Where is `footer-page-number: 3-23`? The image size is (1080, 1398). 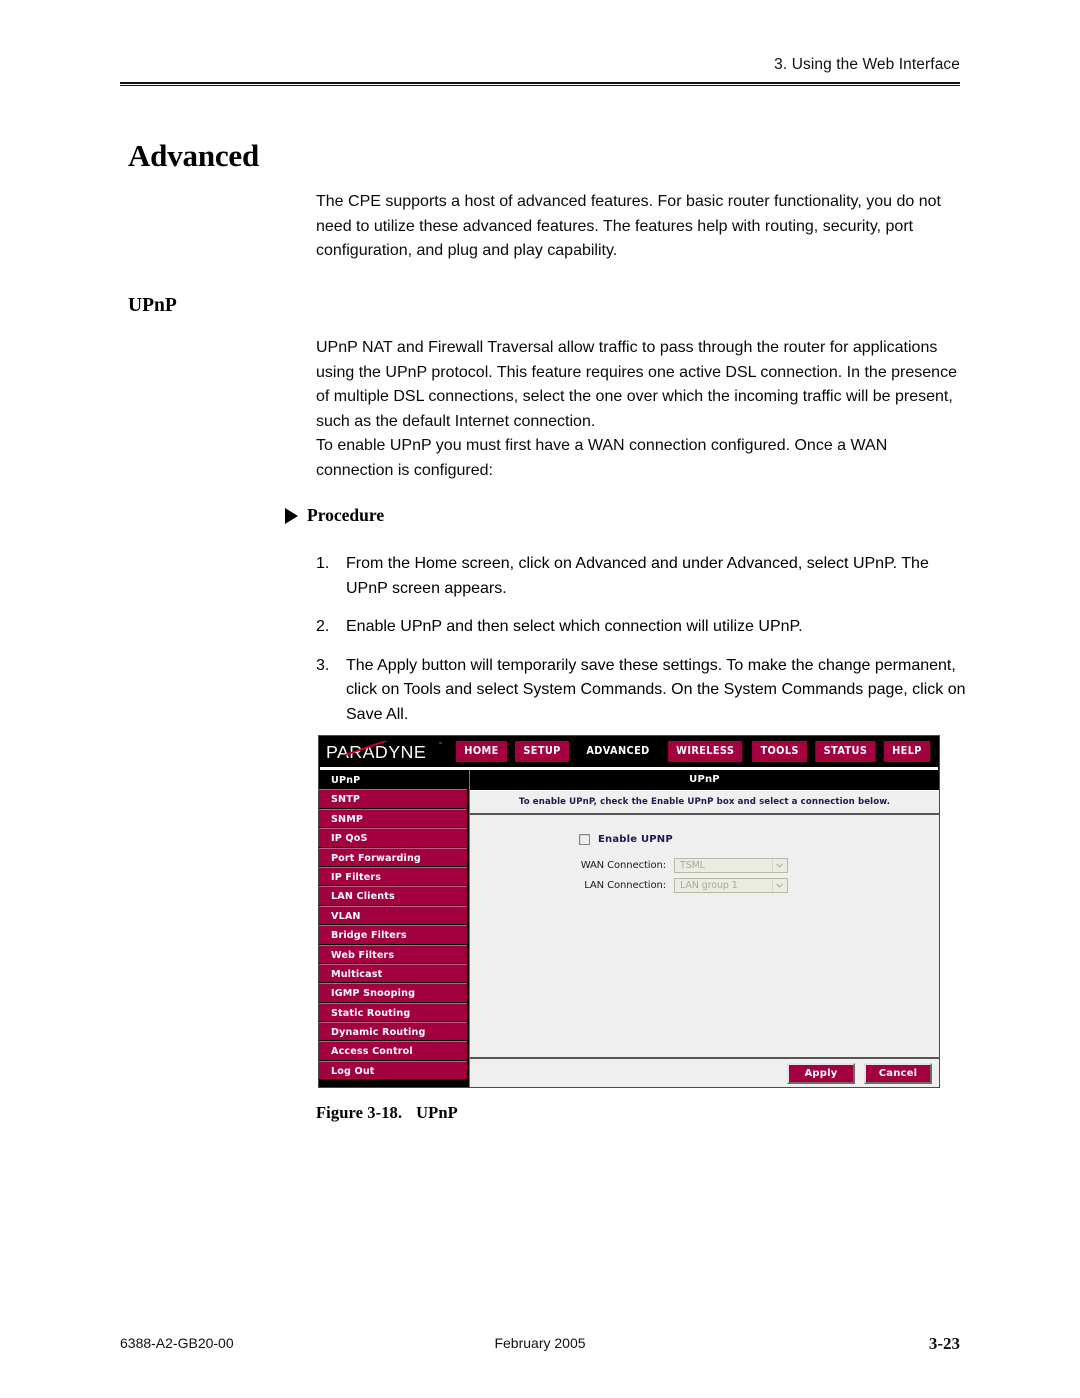
footer-page-number: 3-23 is located at coordinates (944, 1343).